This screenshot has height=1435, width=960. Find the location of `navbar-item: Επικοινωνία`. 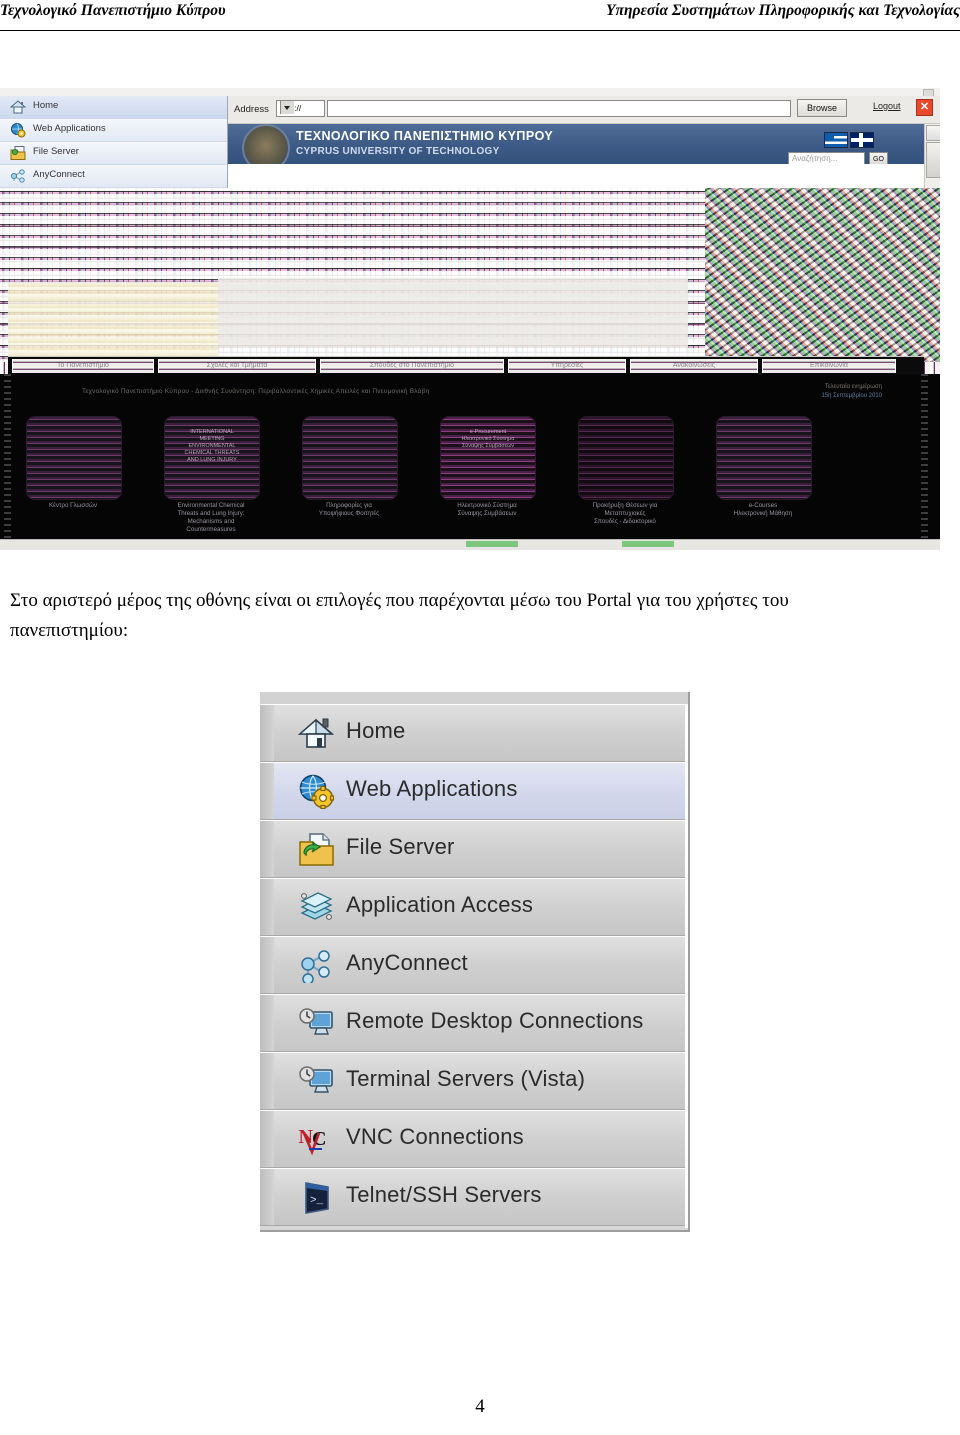

navbar-item: Επικοινωνία is located at coordinates (829, 366).